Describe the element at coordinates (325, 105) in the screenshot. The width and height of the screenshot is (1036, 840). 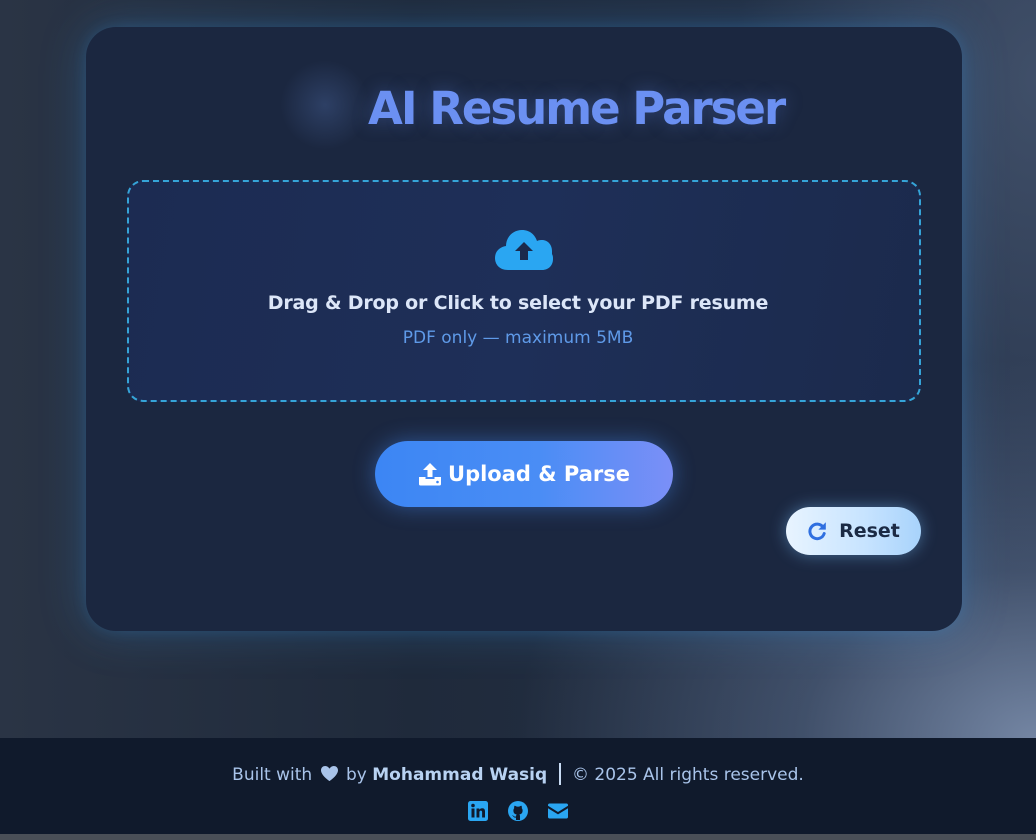
I see `title-glow` at that location.